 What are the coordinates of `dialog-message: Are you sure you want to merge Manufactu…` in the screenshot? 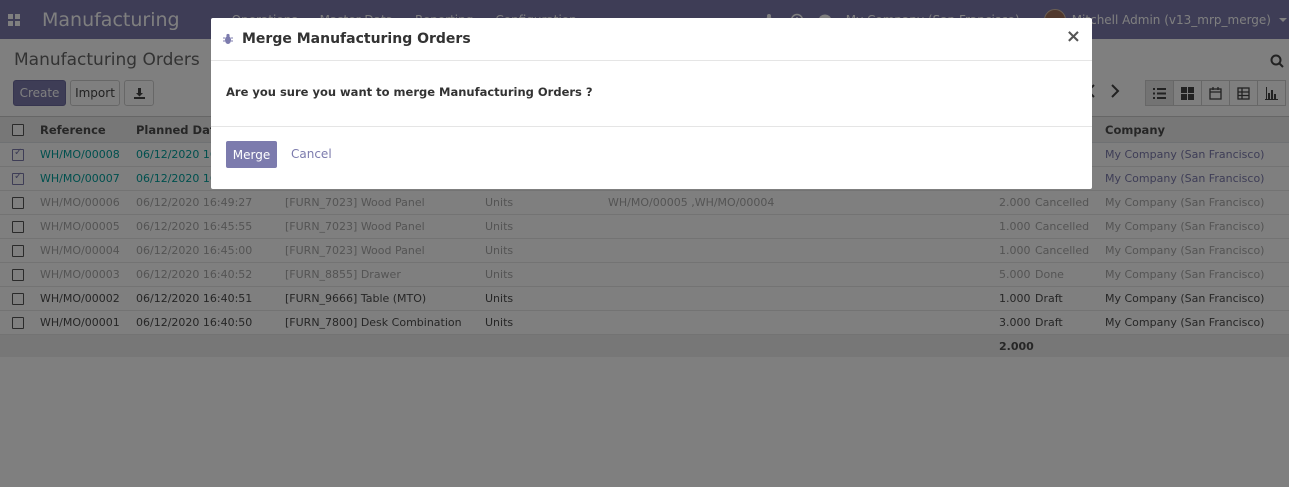 It's located at (409, 92).